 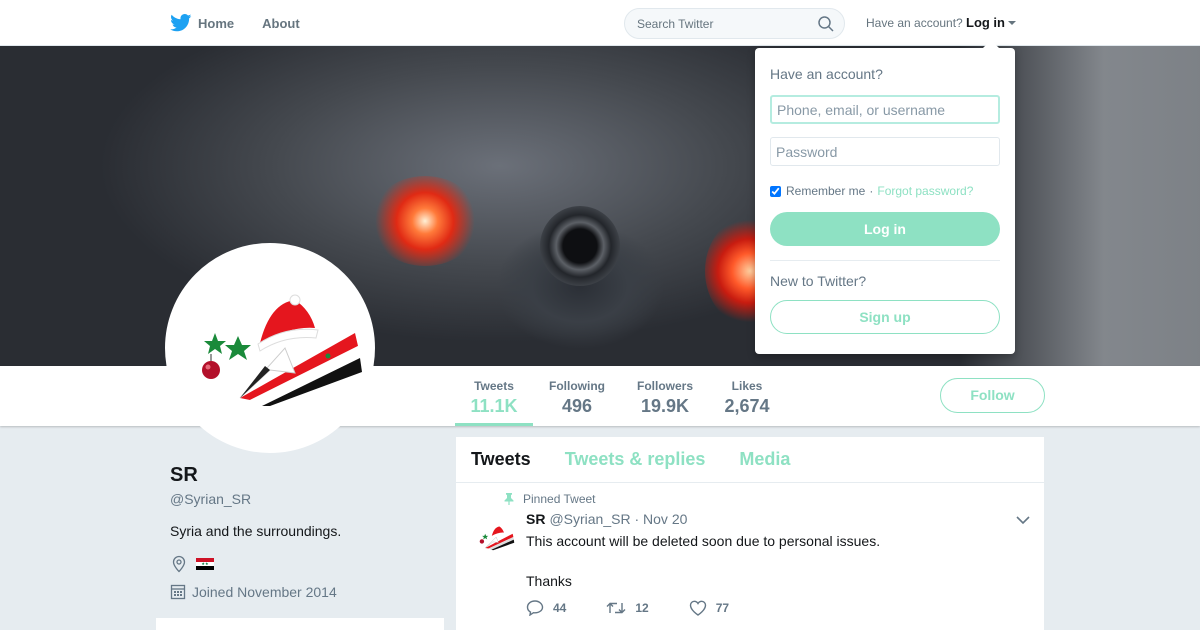 I want to click on stat-following: Following 496, so click(x=577, y=396).